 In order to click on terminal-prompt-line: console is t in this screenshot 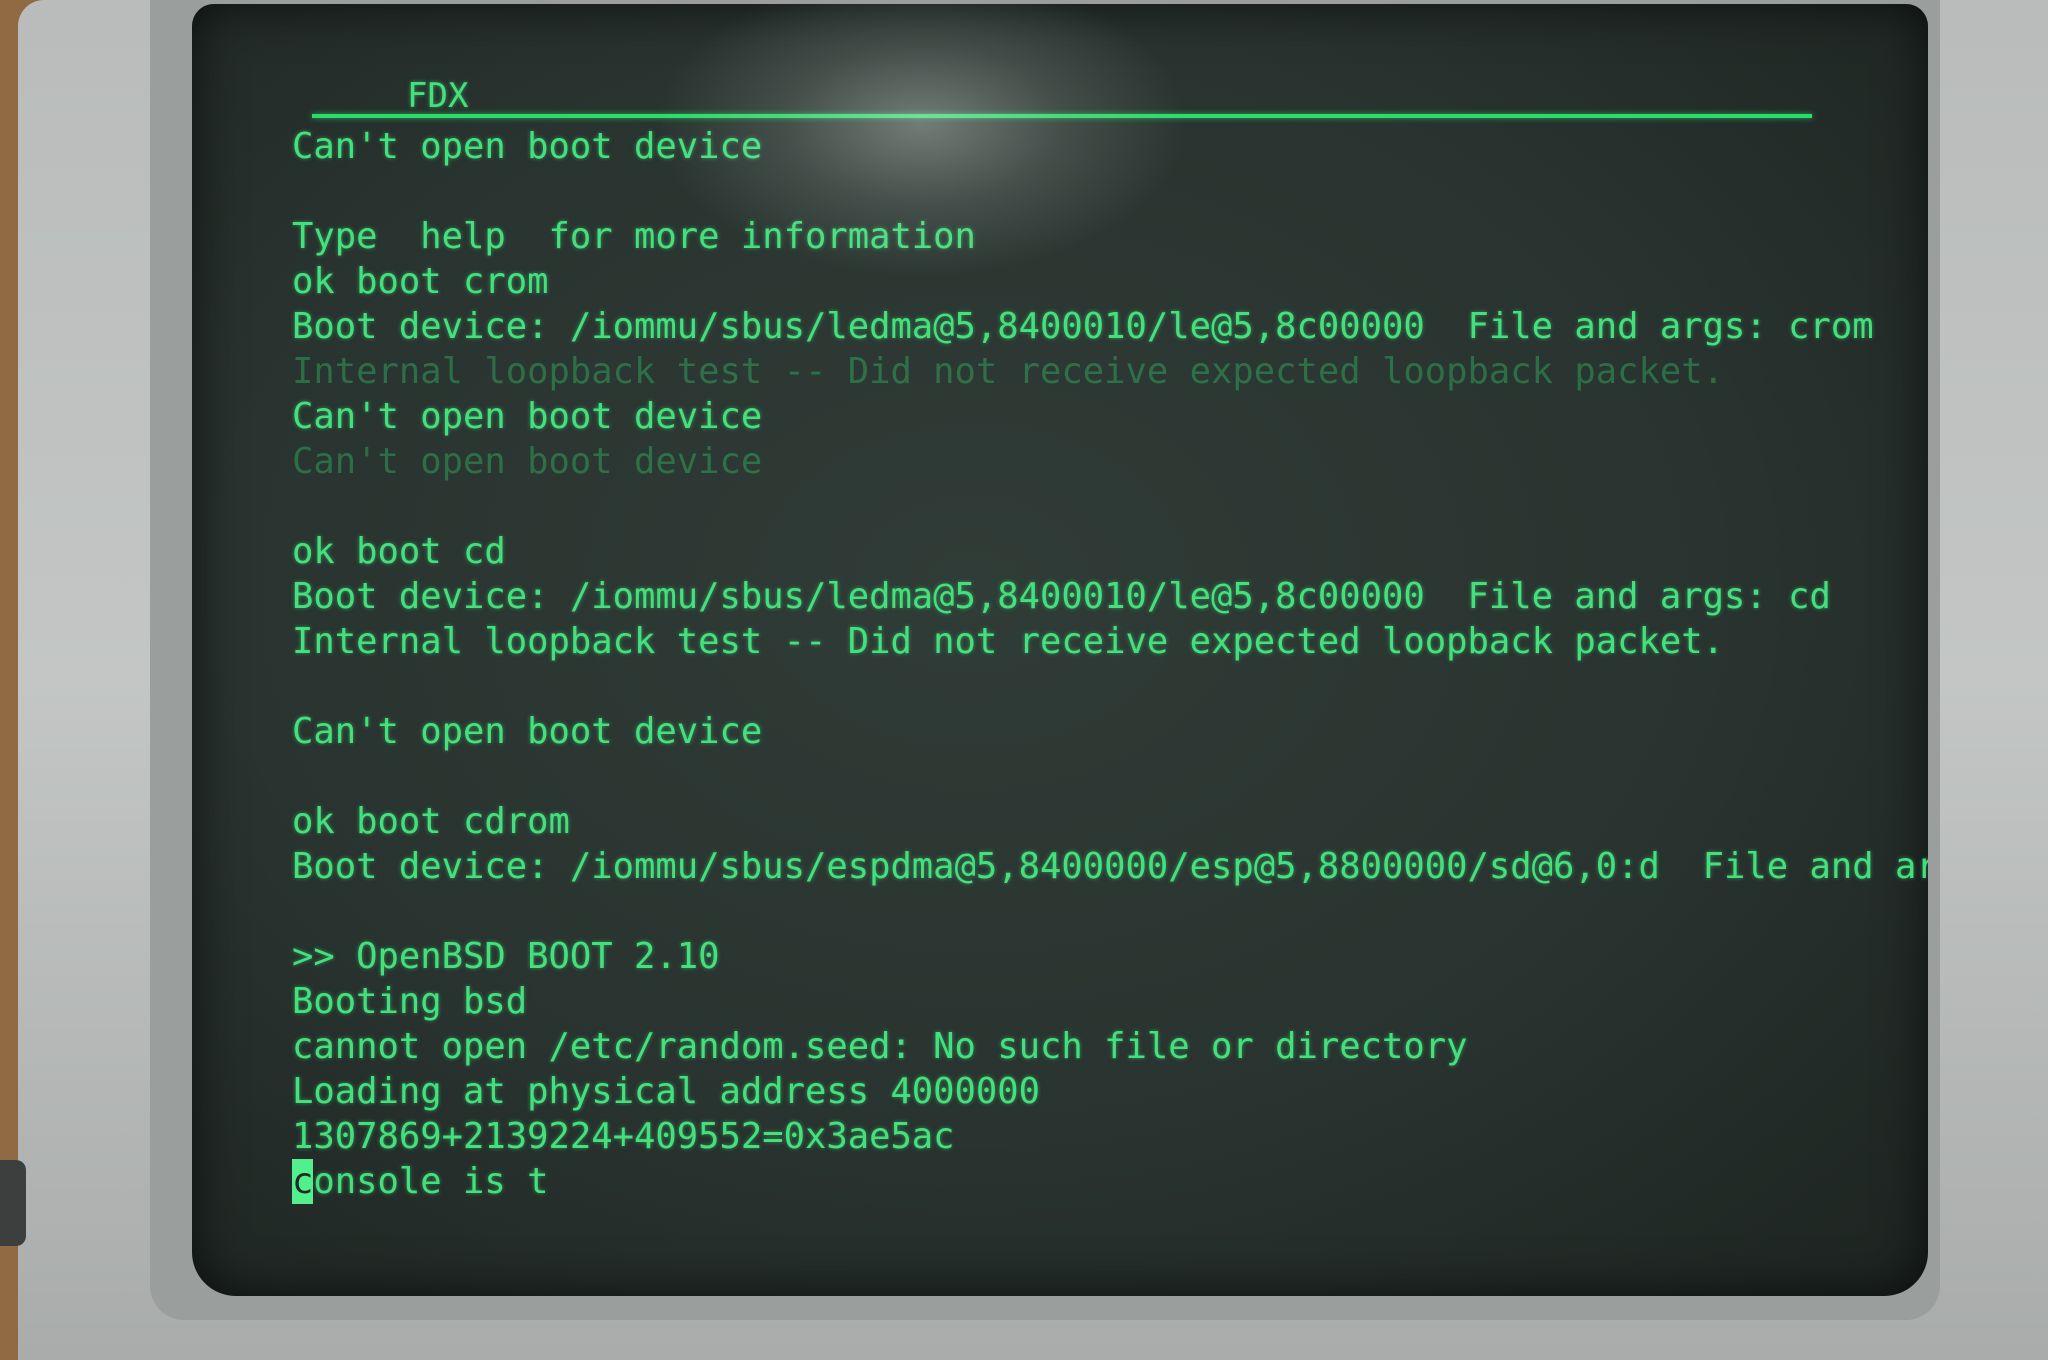, I will do `click(1092, 1181)`.